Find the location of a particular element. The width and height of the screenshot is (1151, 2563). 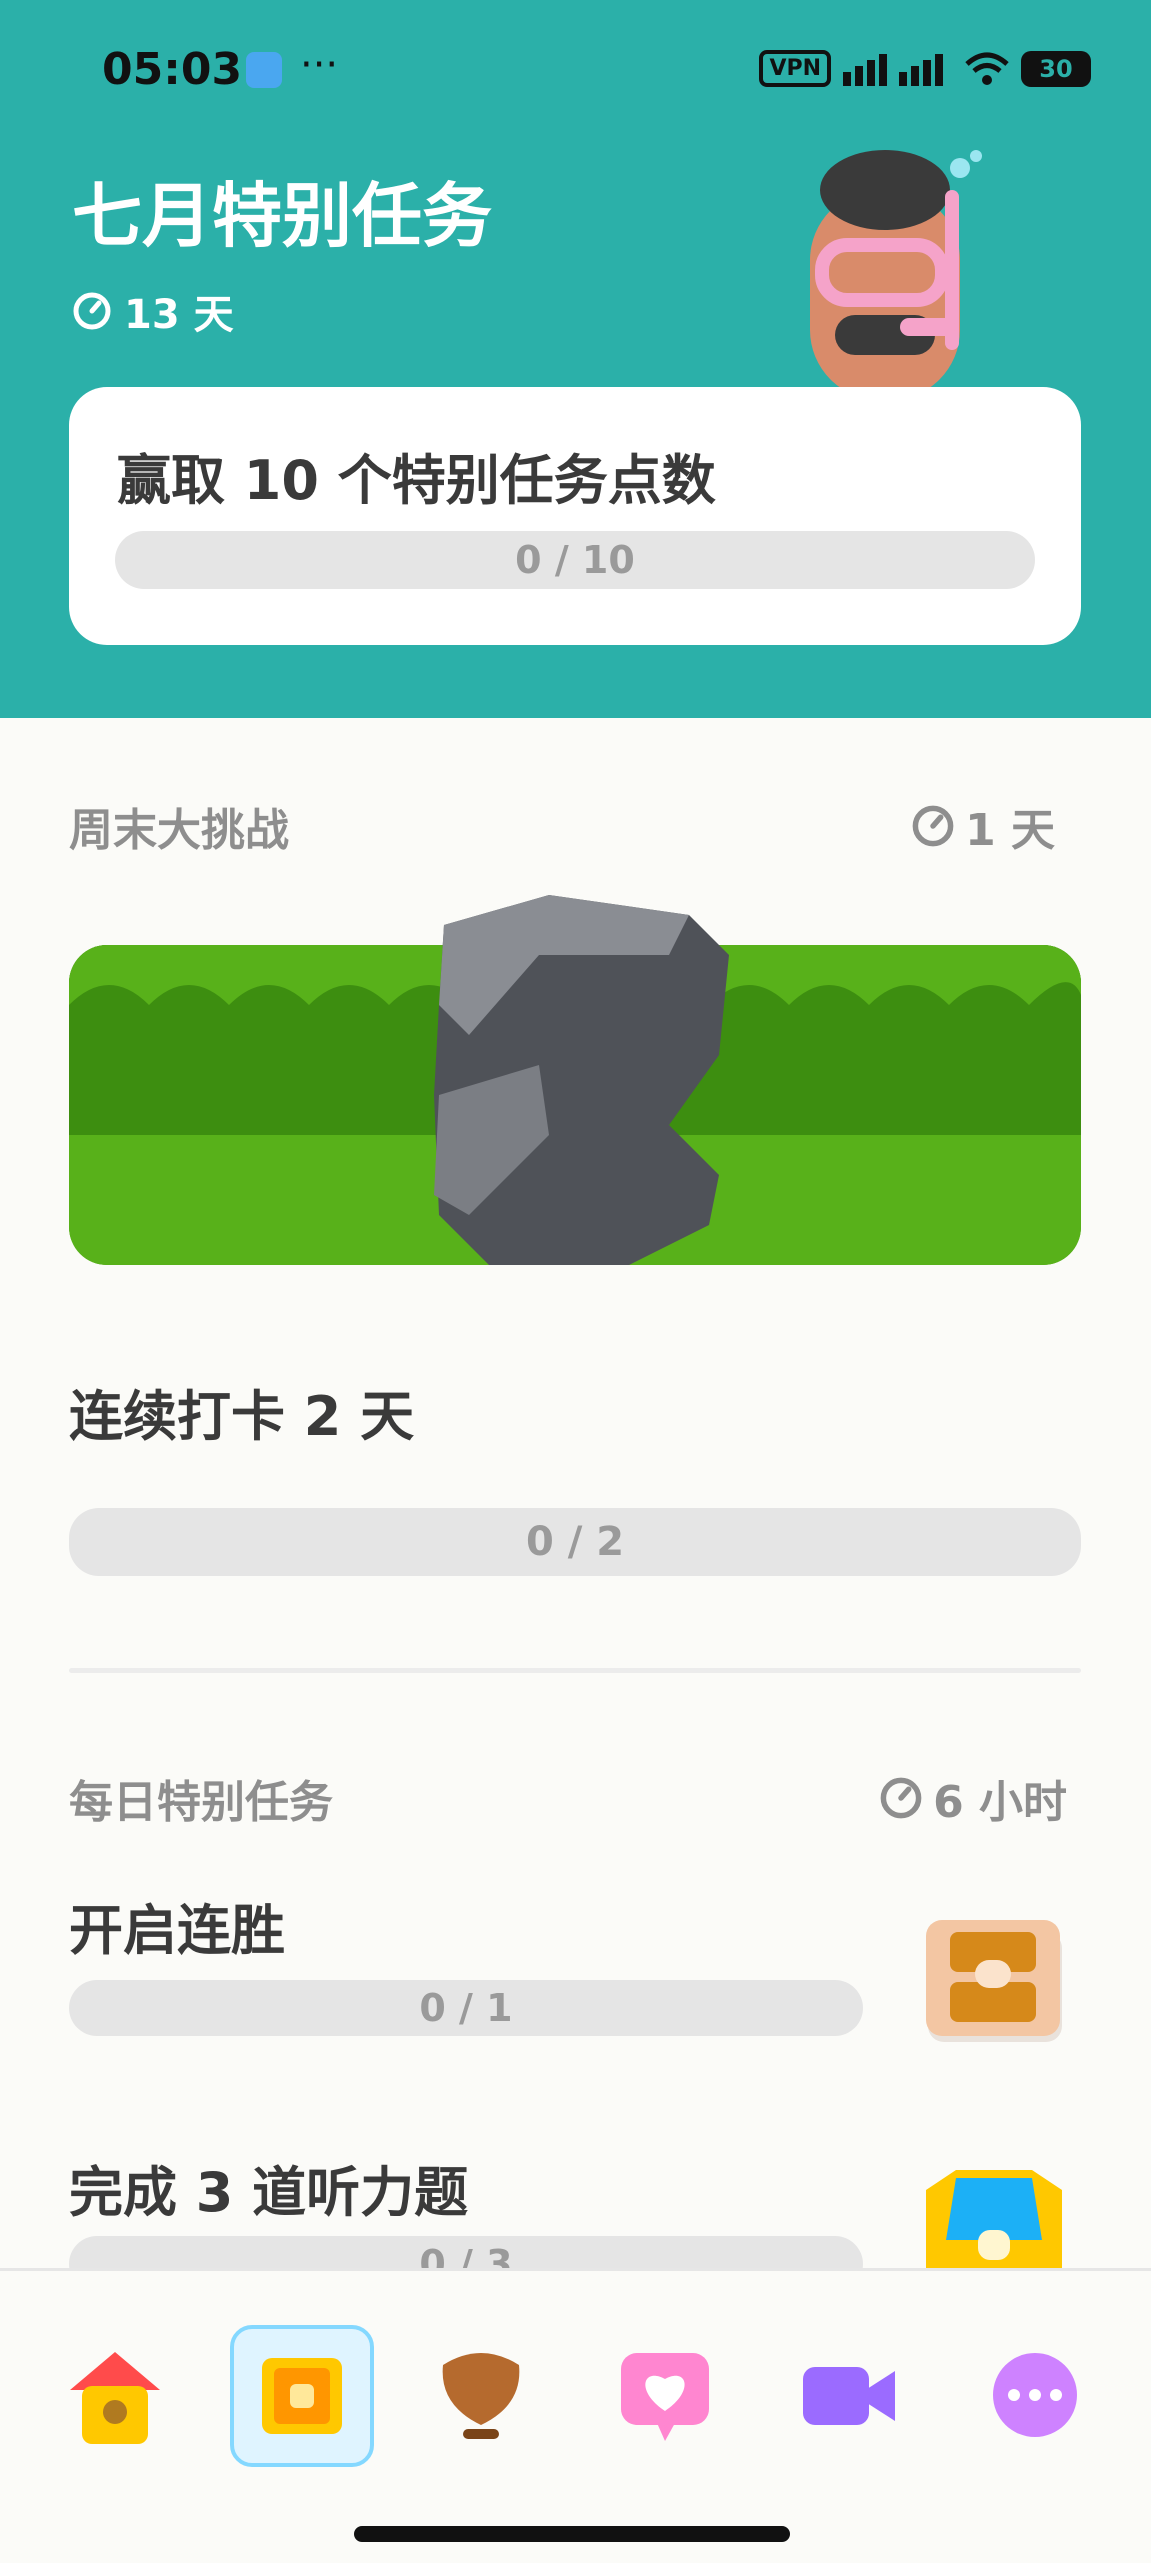

home-indicator is located at coordinates (572, 2534).